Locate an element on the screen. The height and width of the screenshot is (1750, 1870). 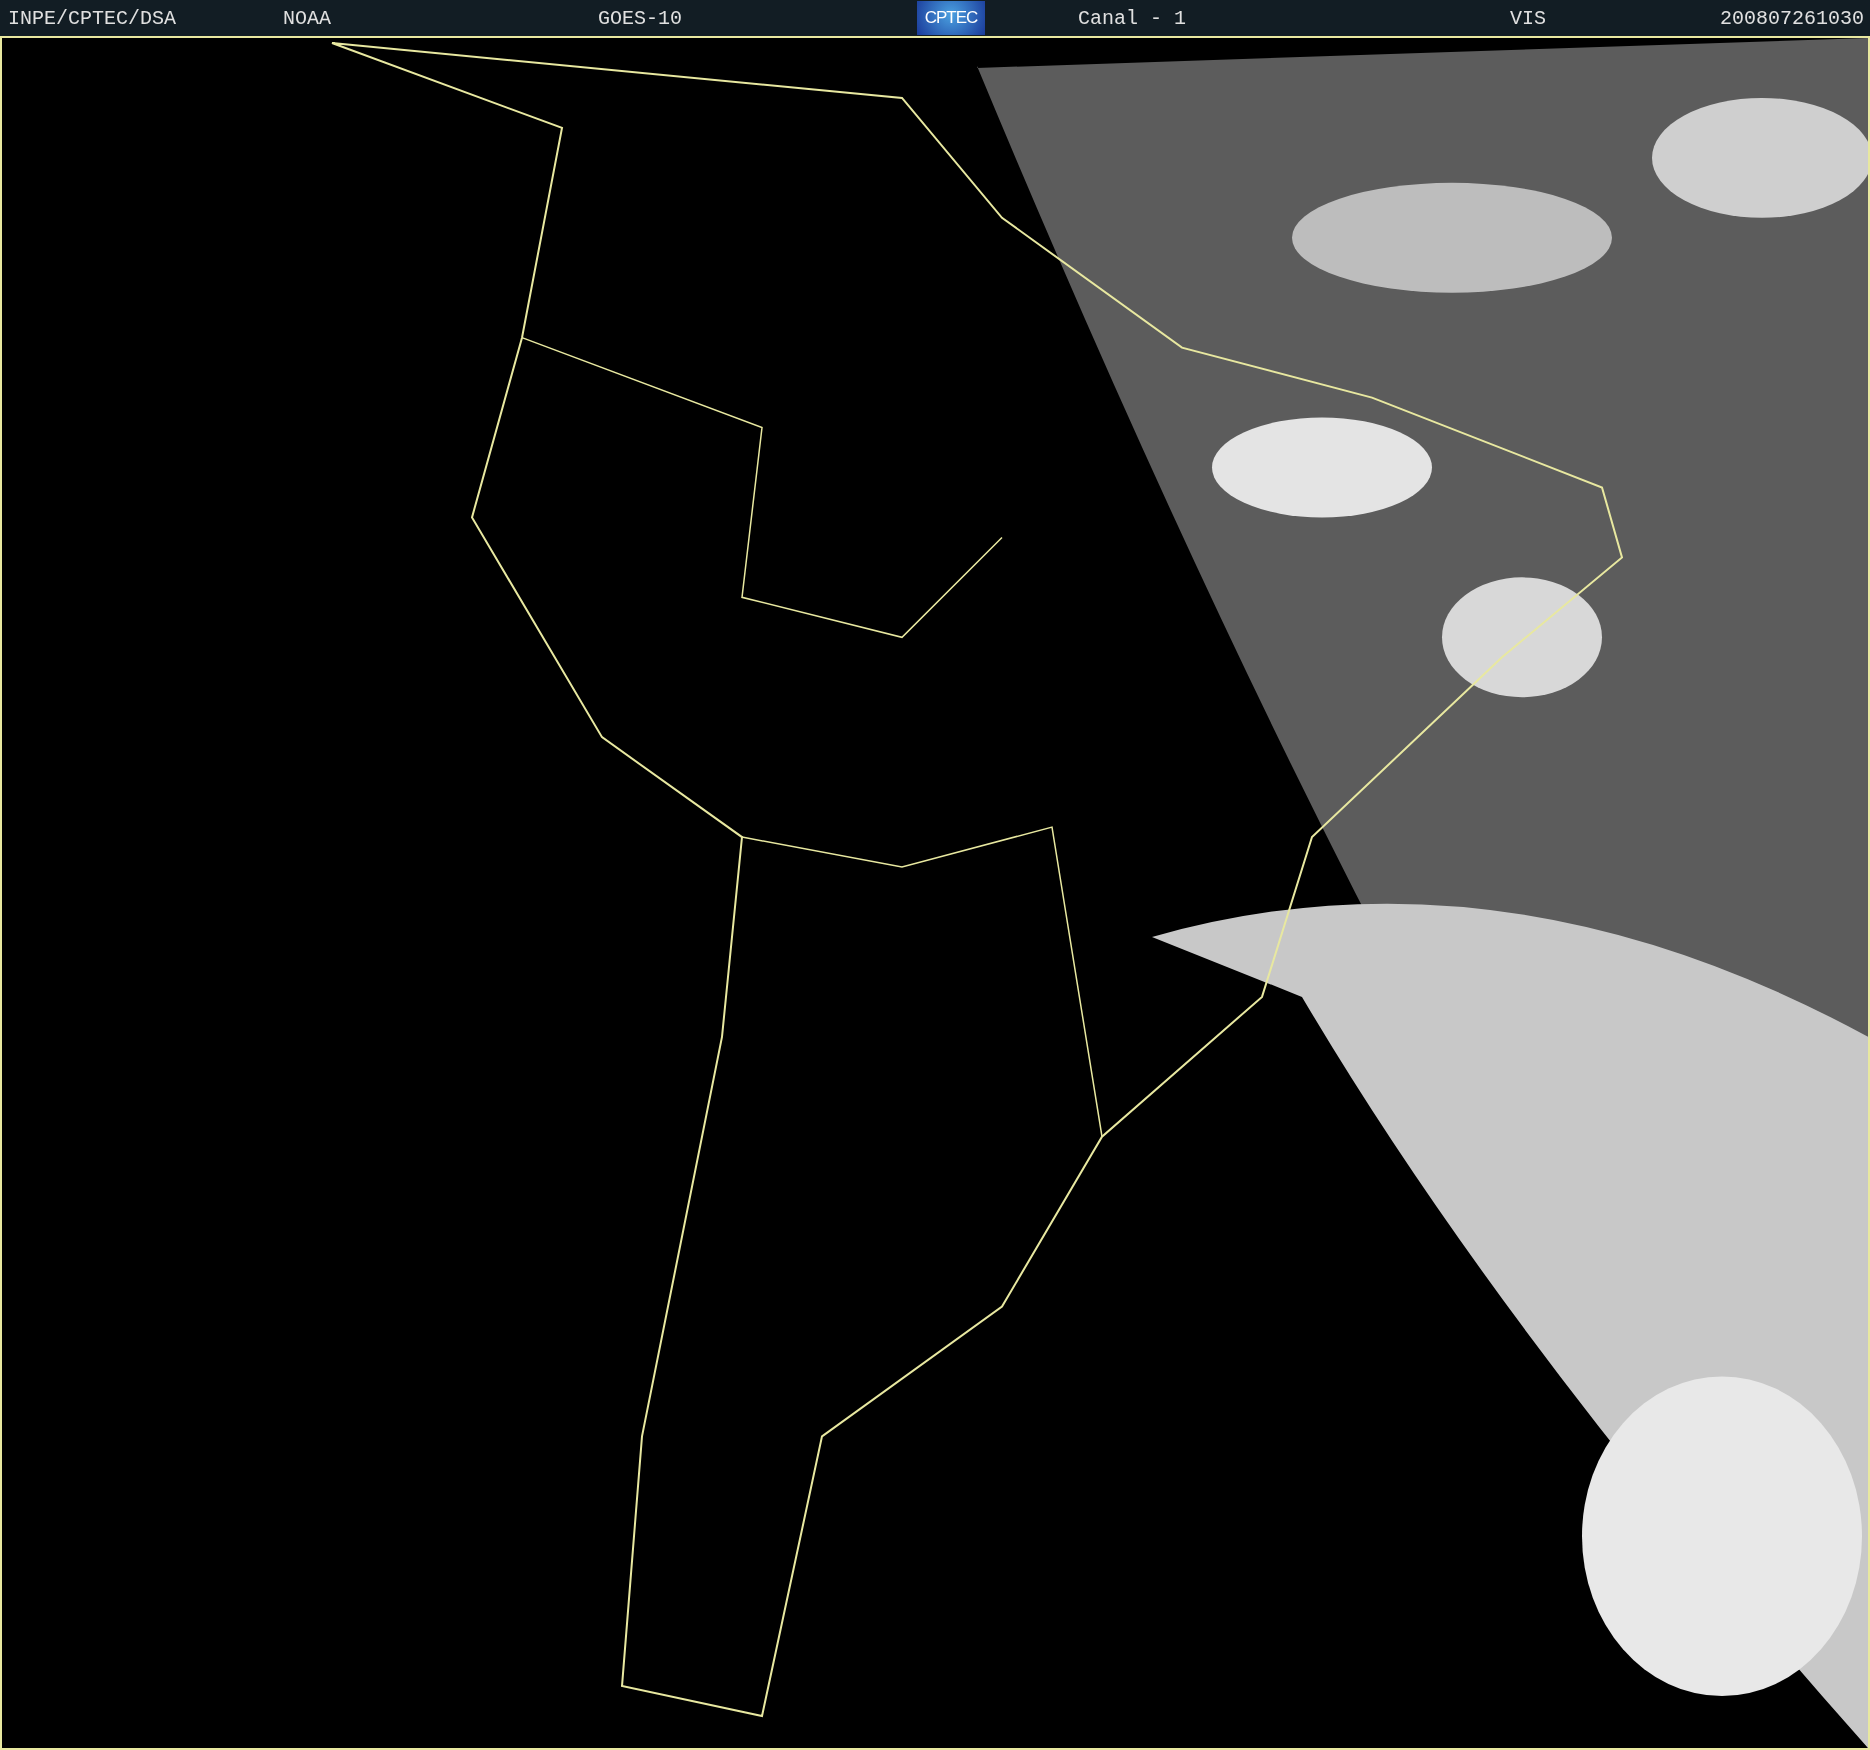
header-label: 200807261030 is located at coordinates (1792, 18).